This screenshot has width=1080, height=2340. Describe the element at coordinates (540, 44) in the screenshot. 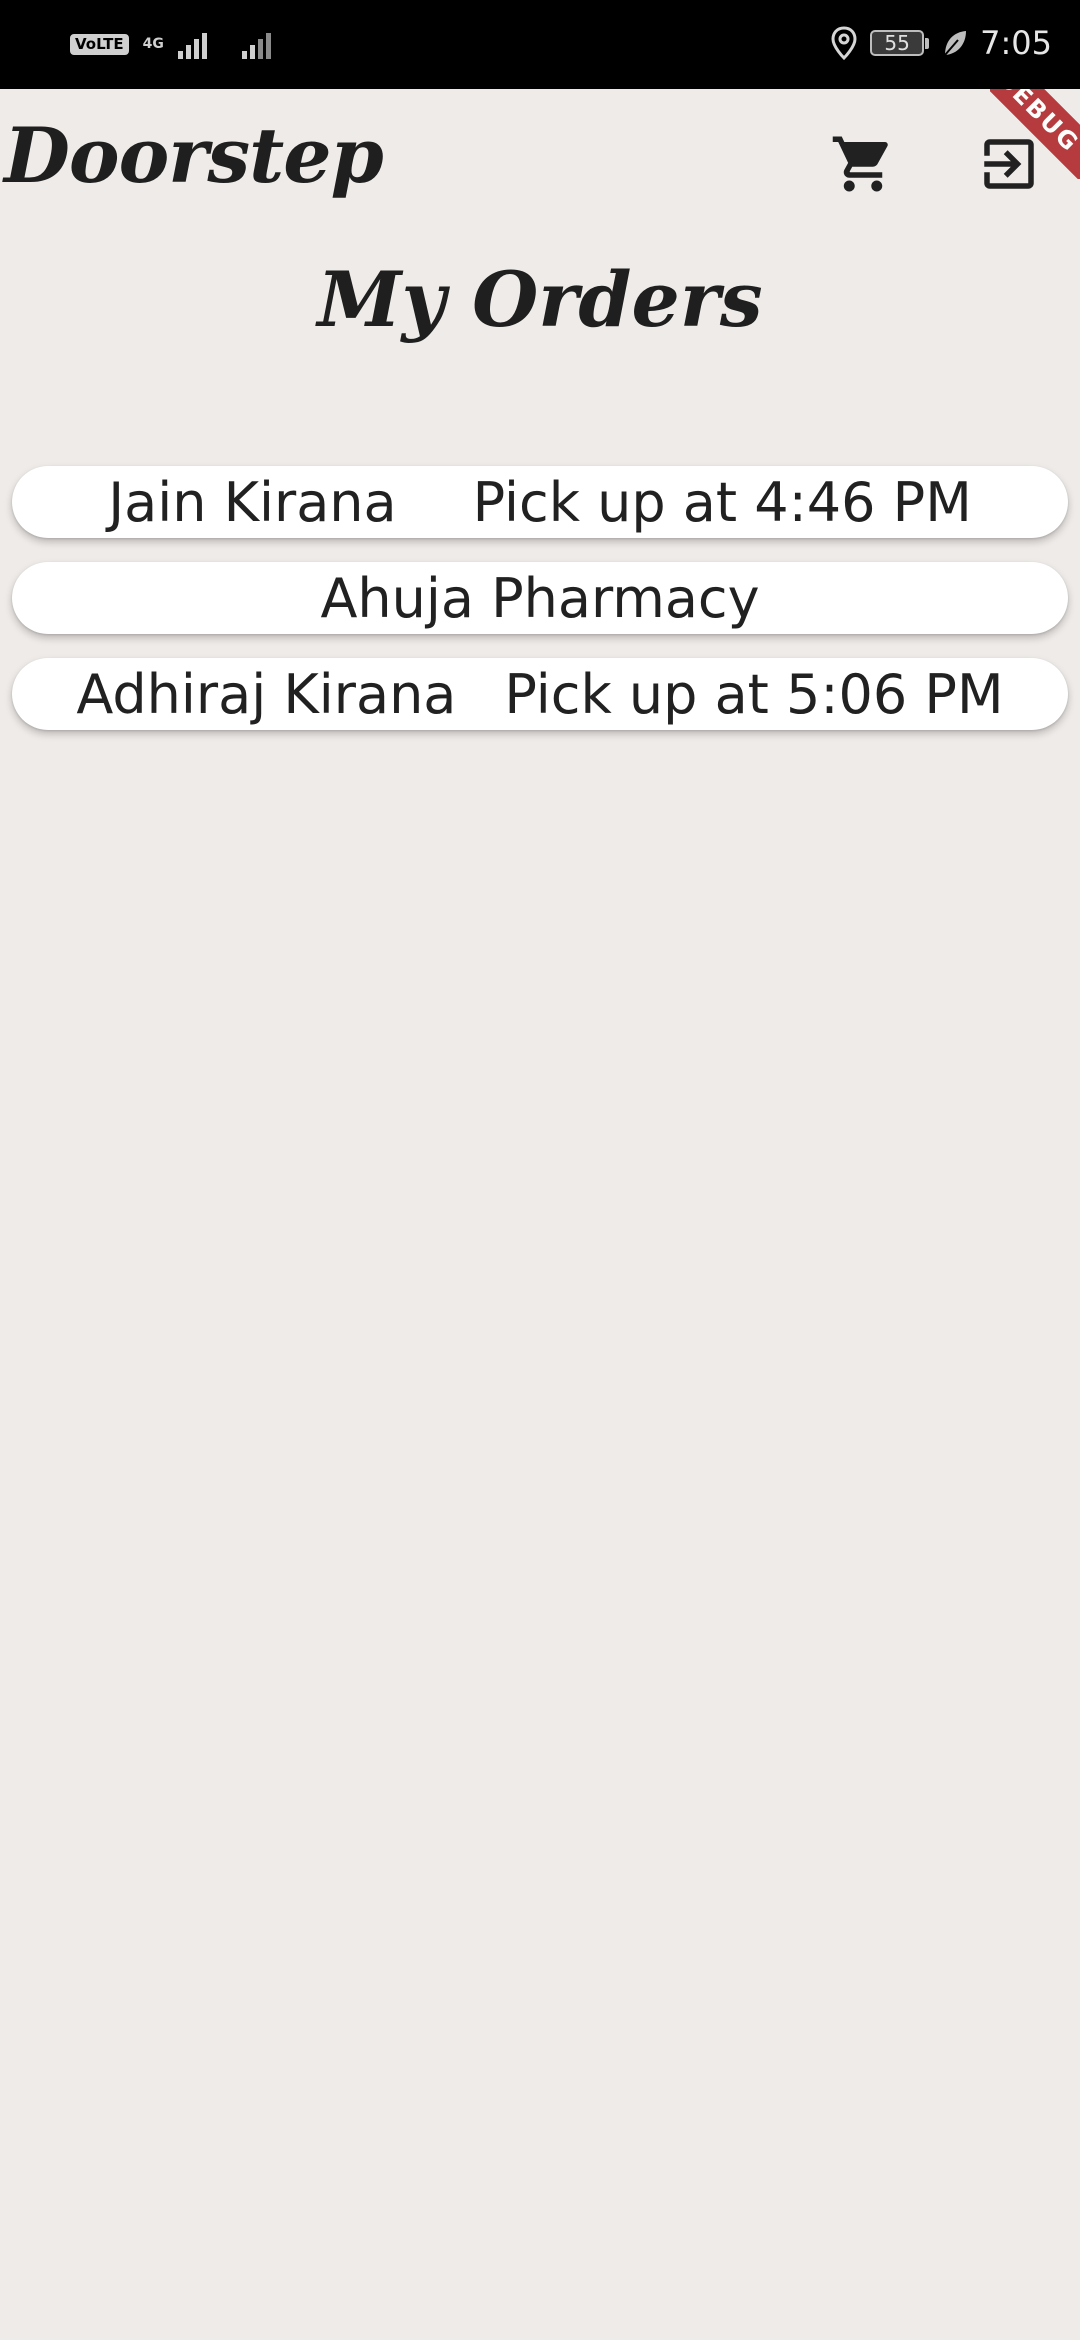

I see `status-bar: VoLTE 4G 55 7:05` at that location.